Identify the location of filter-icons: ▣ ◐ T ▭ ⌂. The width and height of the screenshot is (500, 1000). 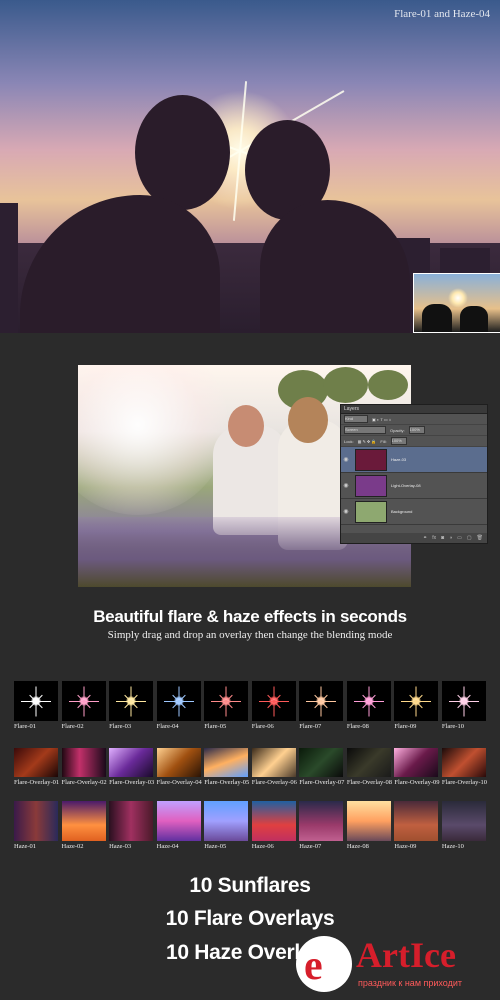
(382, 419).